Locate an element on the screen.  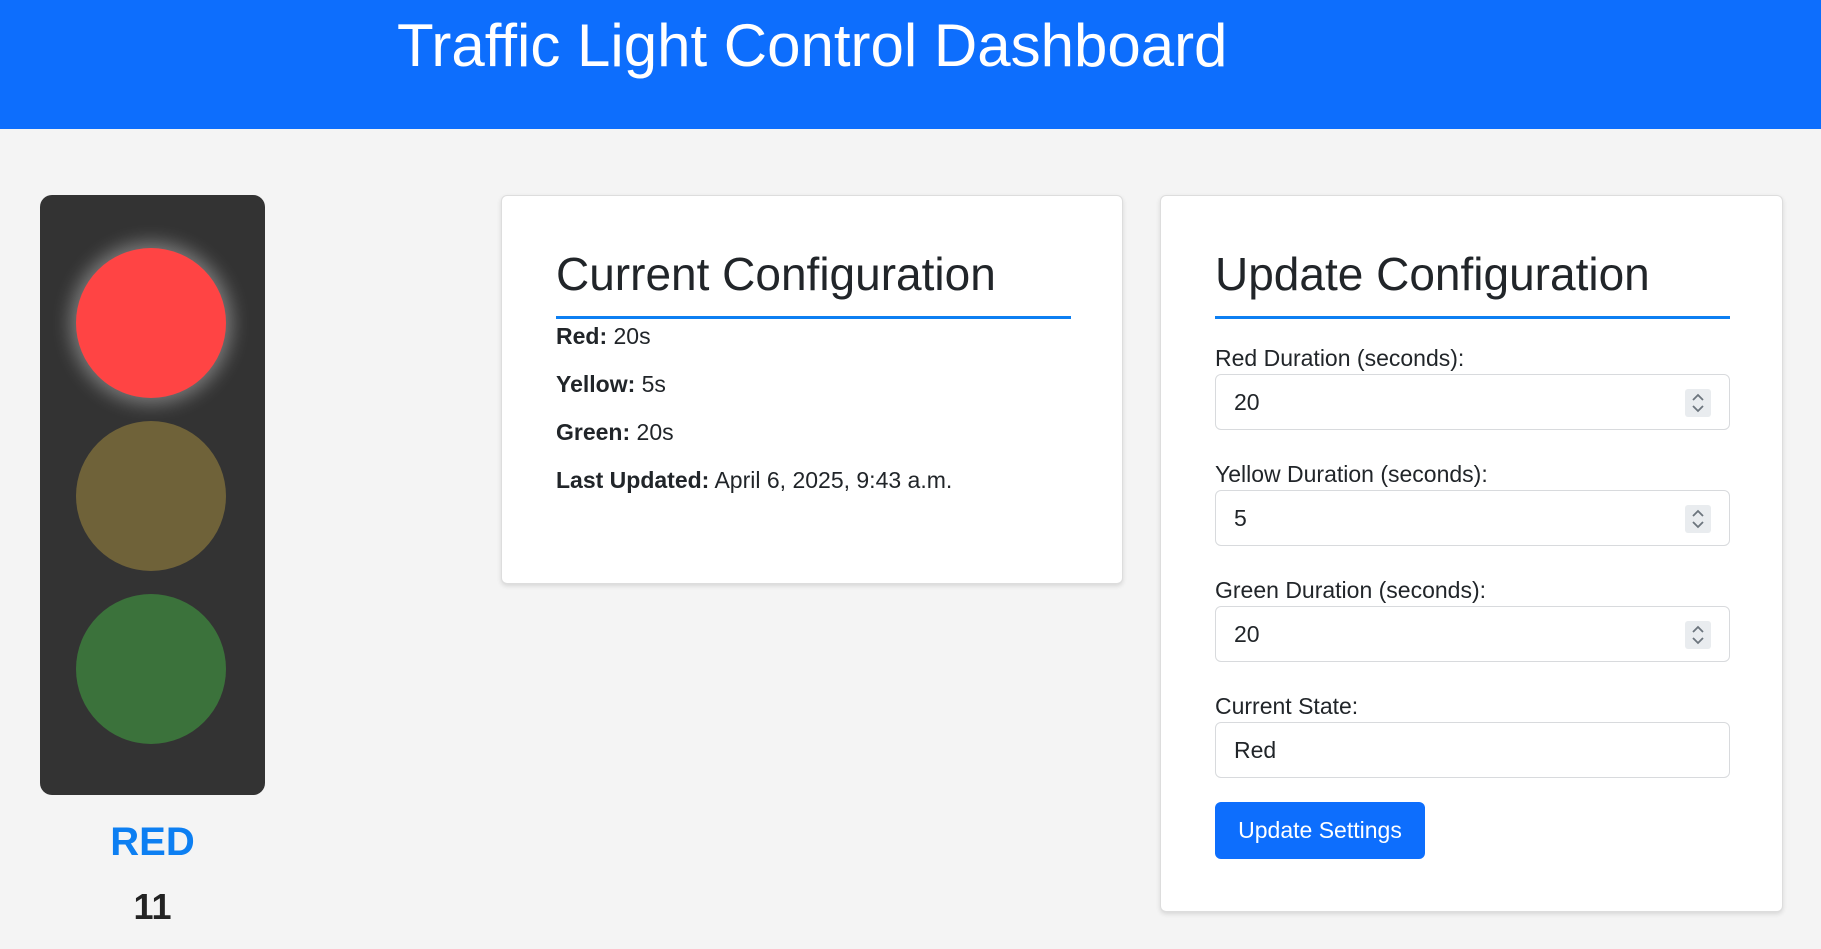
green-duration-label: Green Duration (seconds): is located at coordinates (1351, 590).